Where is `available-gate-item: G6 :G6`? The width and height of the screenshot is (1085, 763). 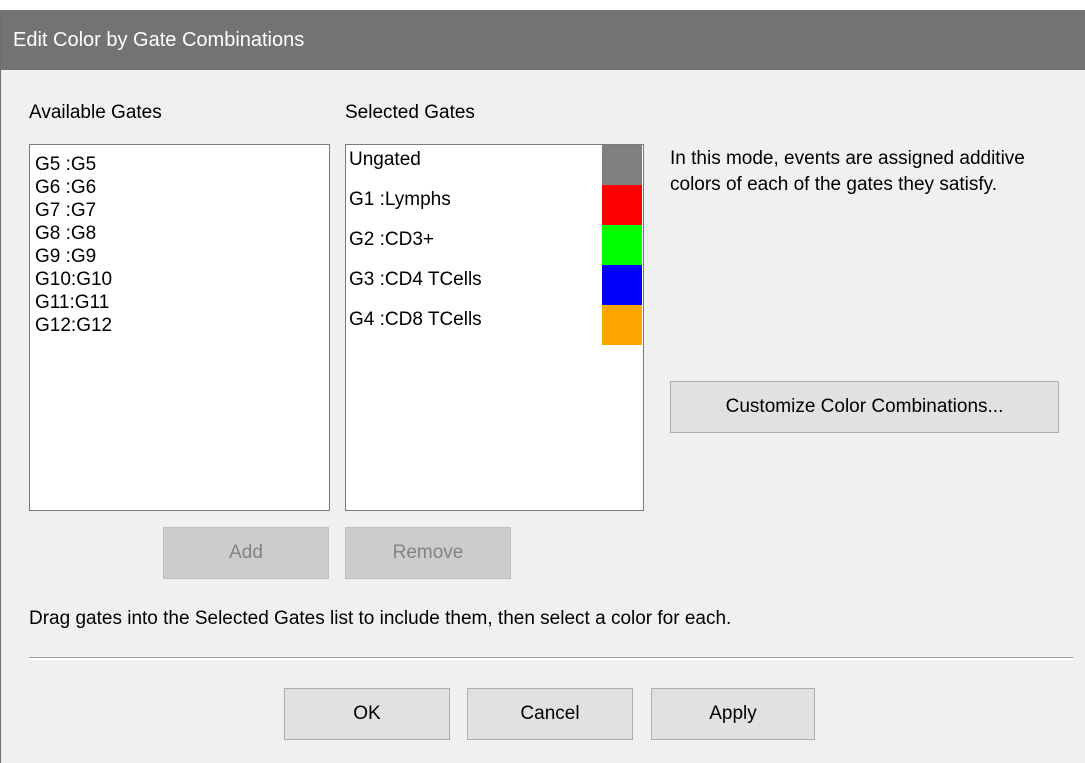
available-gate-item: G6 :G6 is located at coordinates (65, 187).